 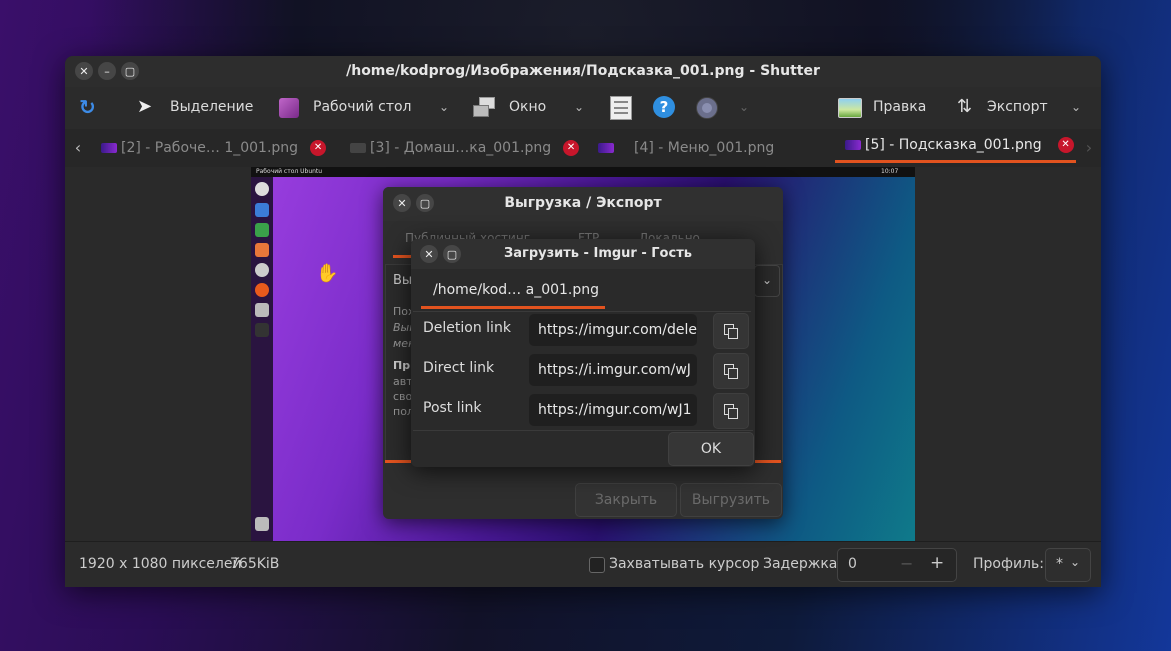 I want to click on ok-button: OK, so click(x=711, y=449).